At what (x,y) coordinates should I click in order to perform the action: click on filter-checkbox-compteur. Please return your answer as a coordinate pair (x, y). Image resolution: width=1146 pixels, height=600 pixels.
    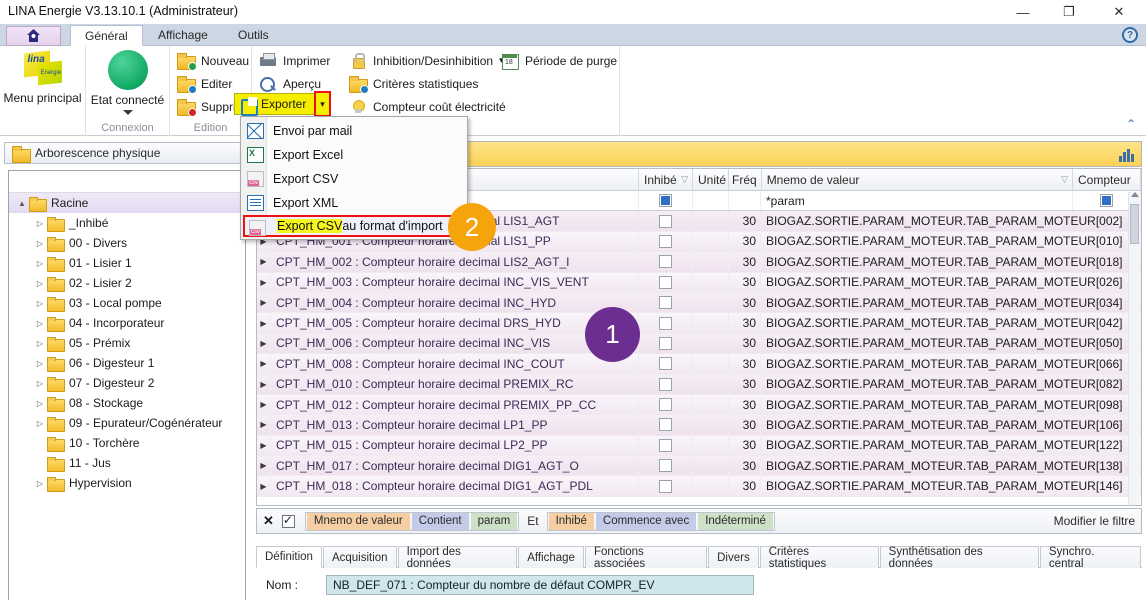
    Looking at the image, I should click on (1106, 201).